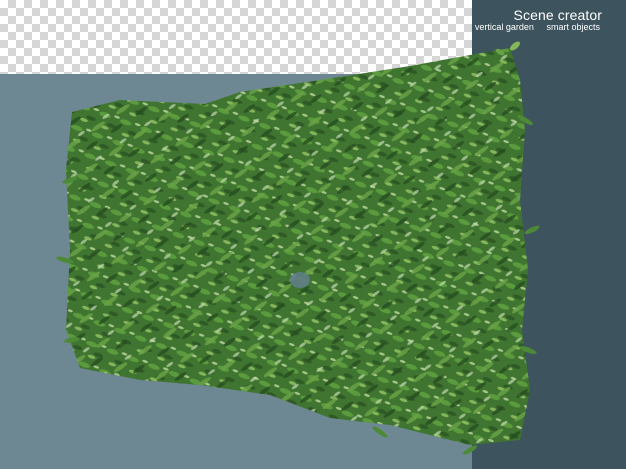 The width and height of the screenshot is (626, 469). I want to click on brand-subtitle: vertical garden smart objects, so click(537, 27).